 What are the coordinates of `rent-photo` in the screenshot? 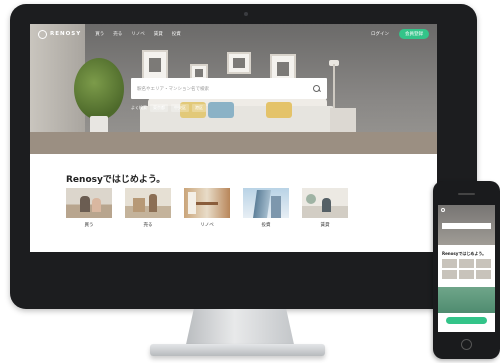 It's located at (325, 203).